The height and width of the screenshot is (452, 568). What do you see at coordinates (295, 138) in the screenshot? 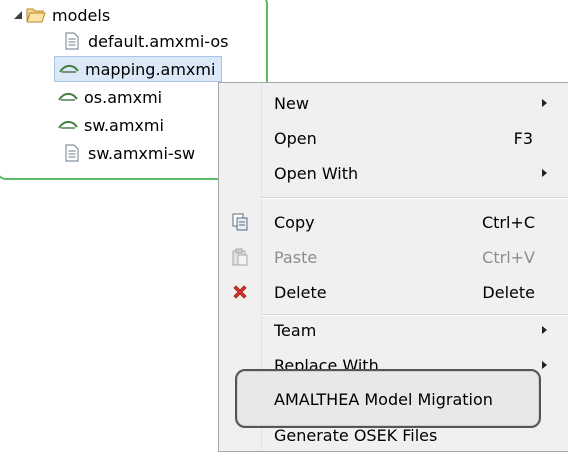
I see `menu-item-label: Open` at bounding box center [295, 138].